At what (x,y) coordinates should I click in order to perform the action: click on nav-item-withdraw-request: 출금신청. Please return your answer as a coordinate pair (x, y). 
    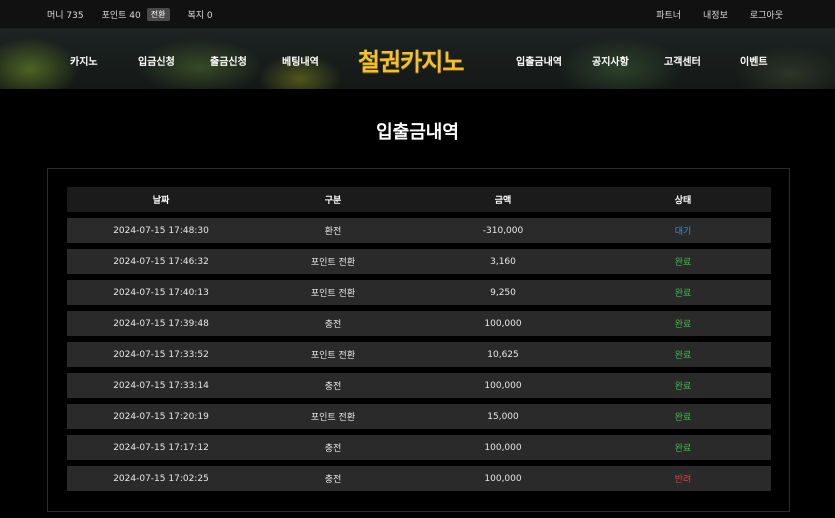
    Looking at the image, I should click on (228, 60).